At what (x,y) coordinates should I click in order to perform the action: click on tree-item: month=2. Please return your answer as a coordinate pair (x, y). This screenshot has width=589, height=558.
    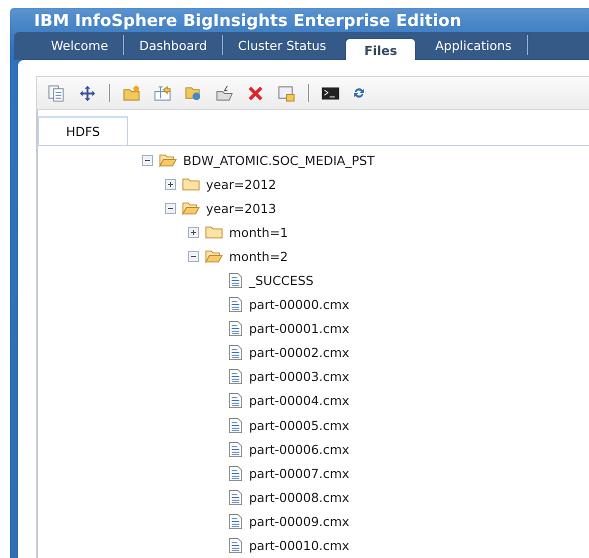
    Looking at the image, I should click on (258, 256).